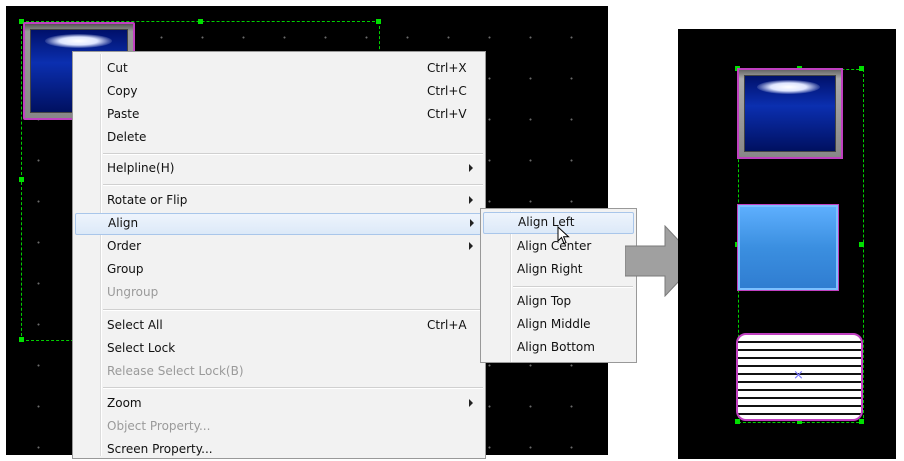  What do you see at coordinates (544, 301) in the screenshot?
I see `menu-item-label: Align Top` at bounding box center [544, 301].